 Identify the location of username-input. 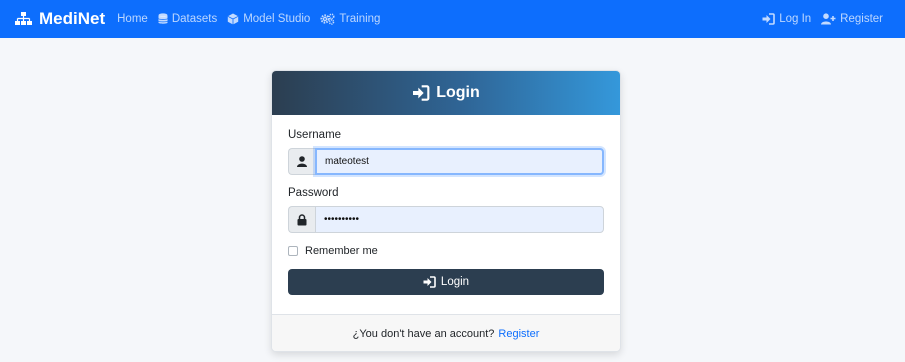
(459, 161).